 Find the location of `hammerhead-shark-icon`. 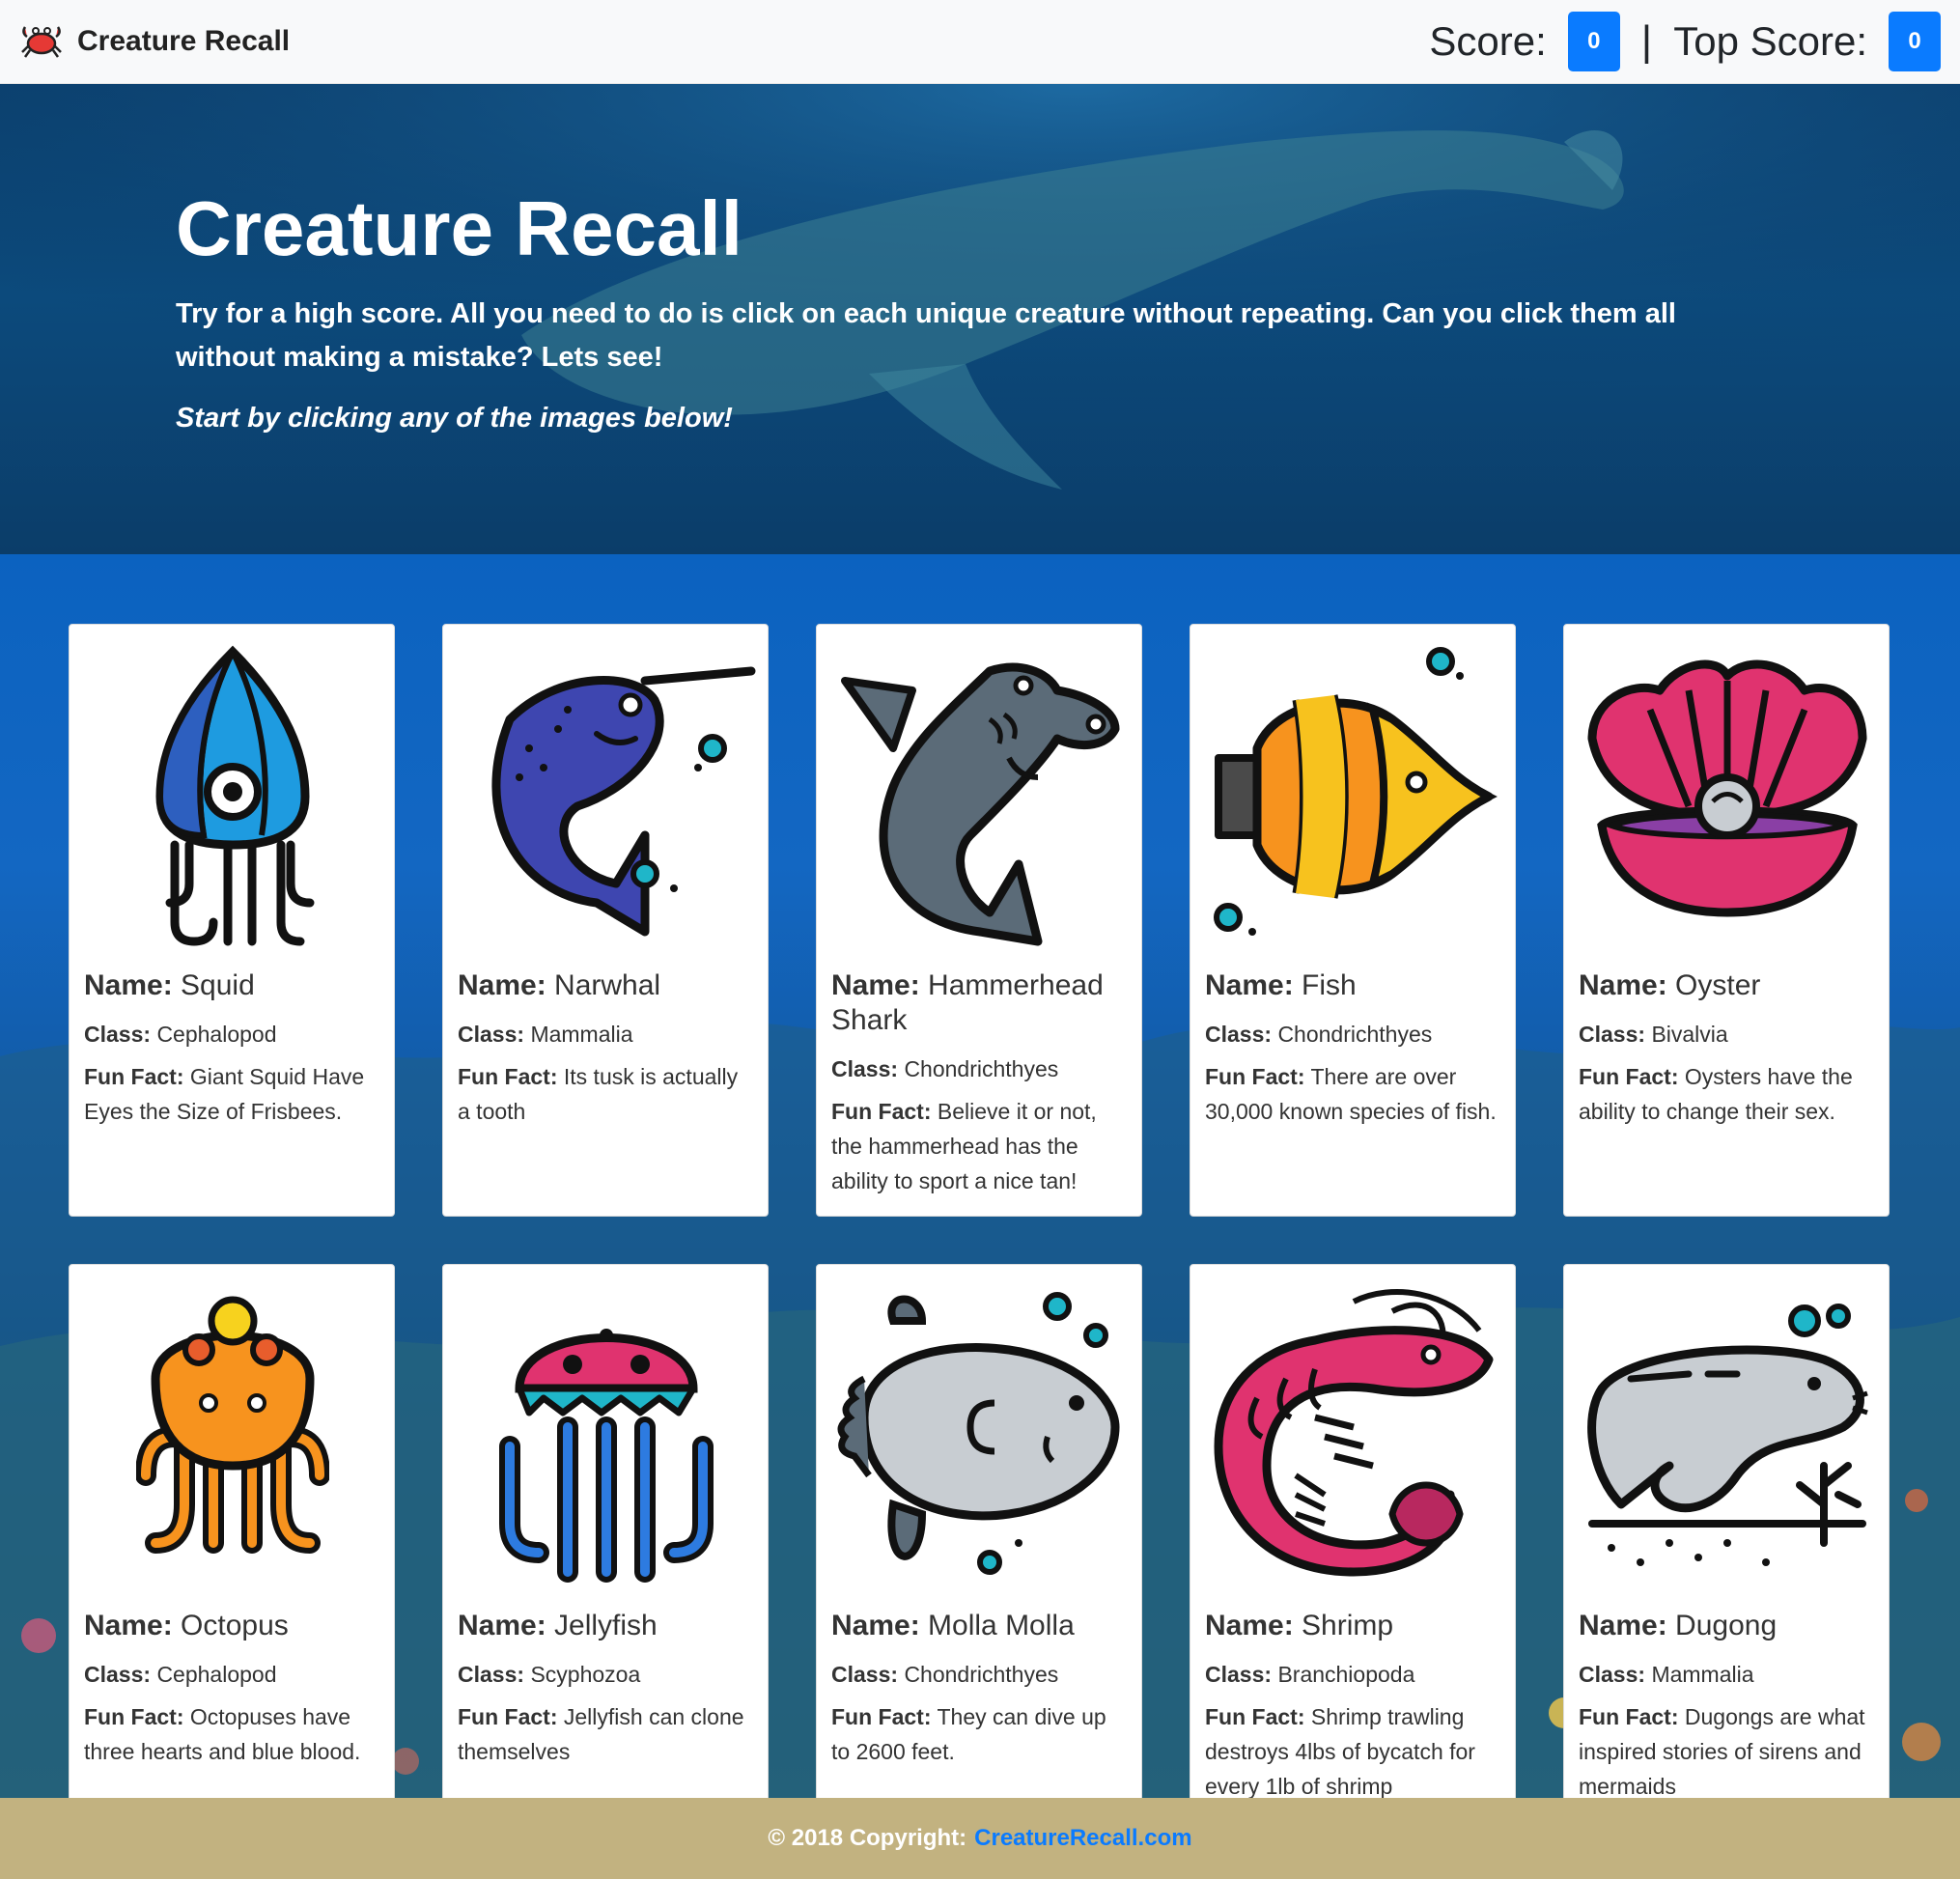

hammerhead-shark-icon is located at coordinates (979, 796).